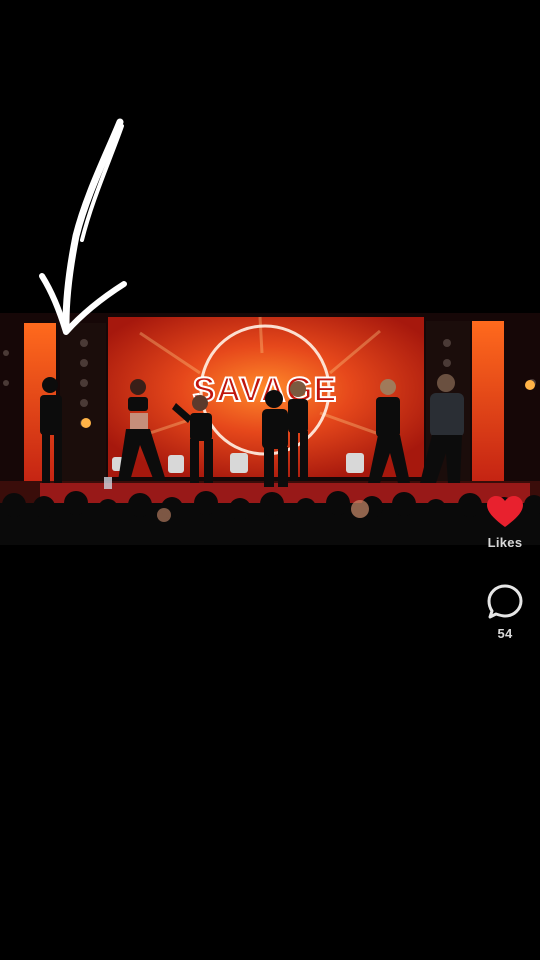  I want to click on heart-icon, so click(505, 511).